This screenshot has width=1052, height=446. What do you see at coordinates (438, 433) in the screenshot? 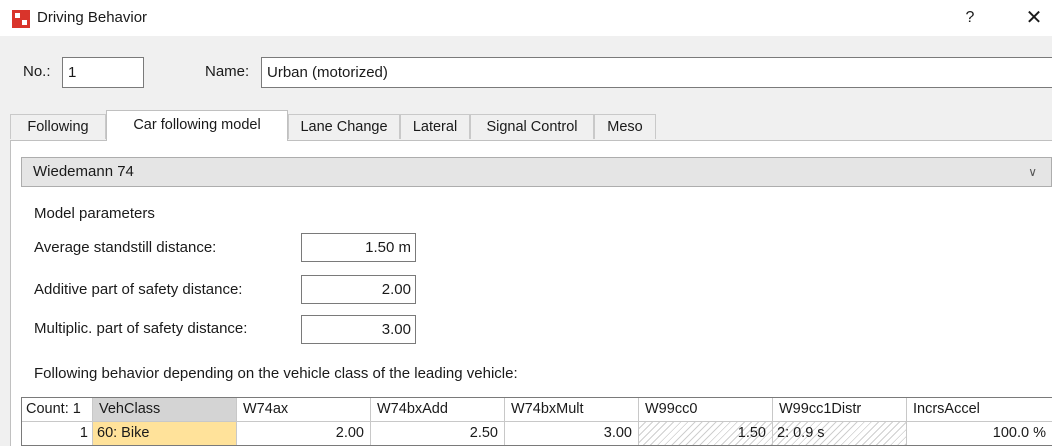
I see `cell-w74bxadd: 2.50` at bounding box center [438, 433].